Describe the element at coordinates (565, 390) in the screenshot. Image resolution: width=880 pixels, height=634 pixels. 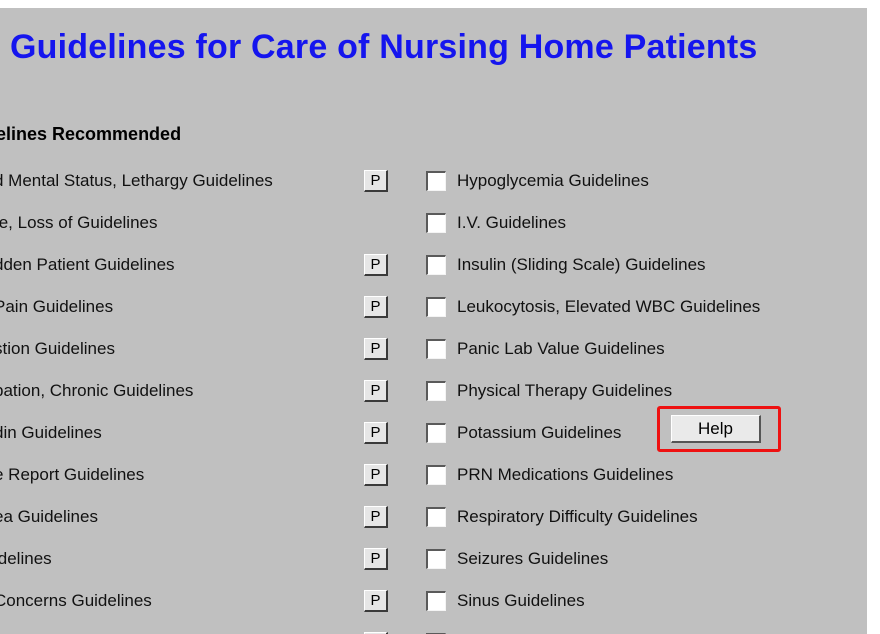
I see `right-guideline-label: Physical Therapy Guidelines` at that location.